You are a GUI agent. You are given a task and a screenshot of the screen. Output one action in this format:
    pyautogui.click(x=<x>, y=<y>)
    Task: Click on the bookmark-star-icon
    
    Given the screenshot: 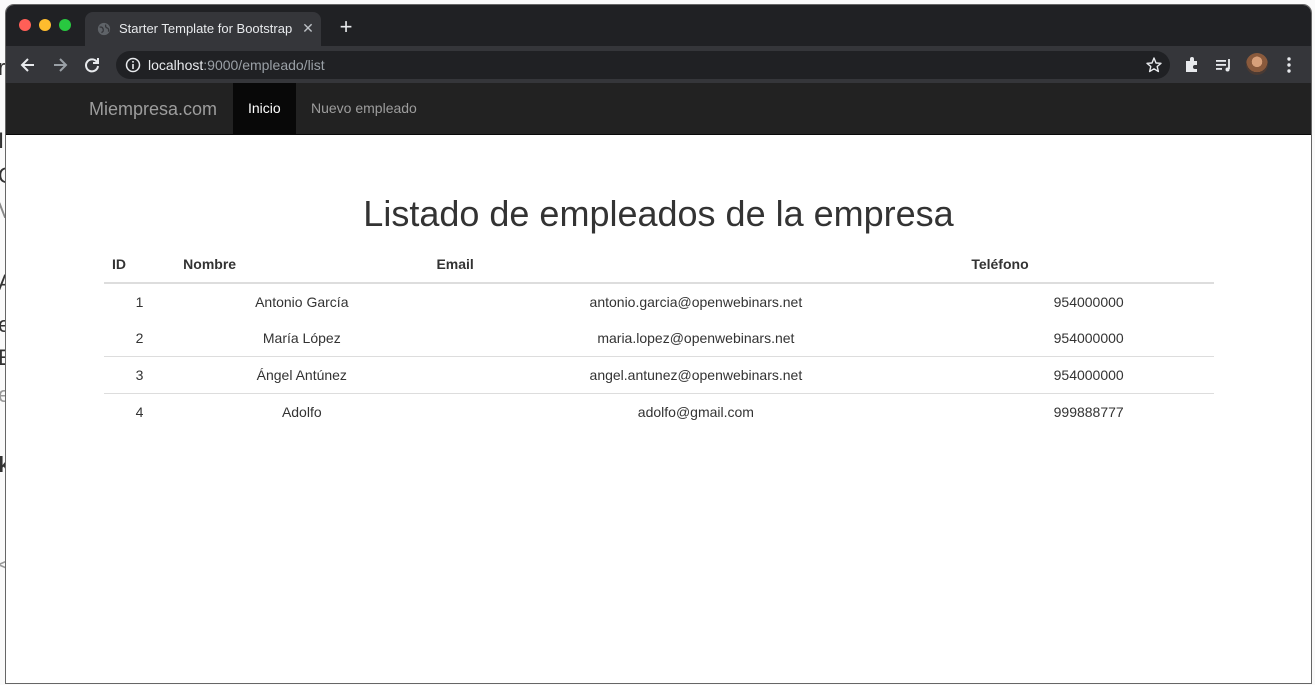 What is the action you would take?
    pyautogui.click(x=1154, y=65)
    